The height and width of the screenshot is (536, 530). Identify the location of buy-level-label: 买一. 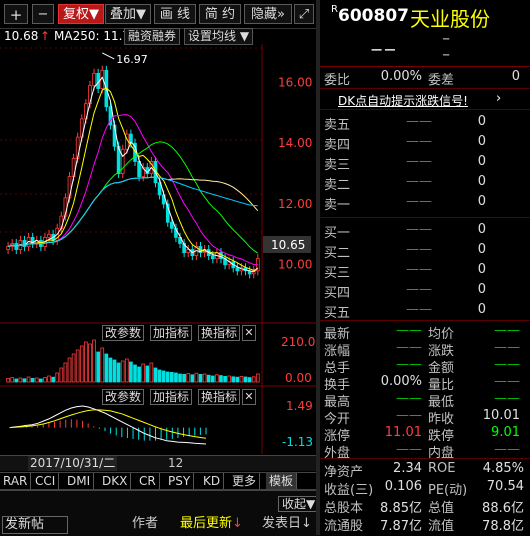
(337, 233).